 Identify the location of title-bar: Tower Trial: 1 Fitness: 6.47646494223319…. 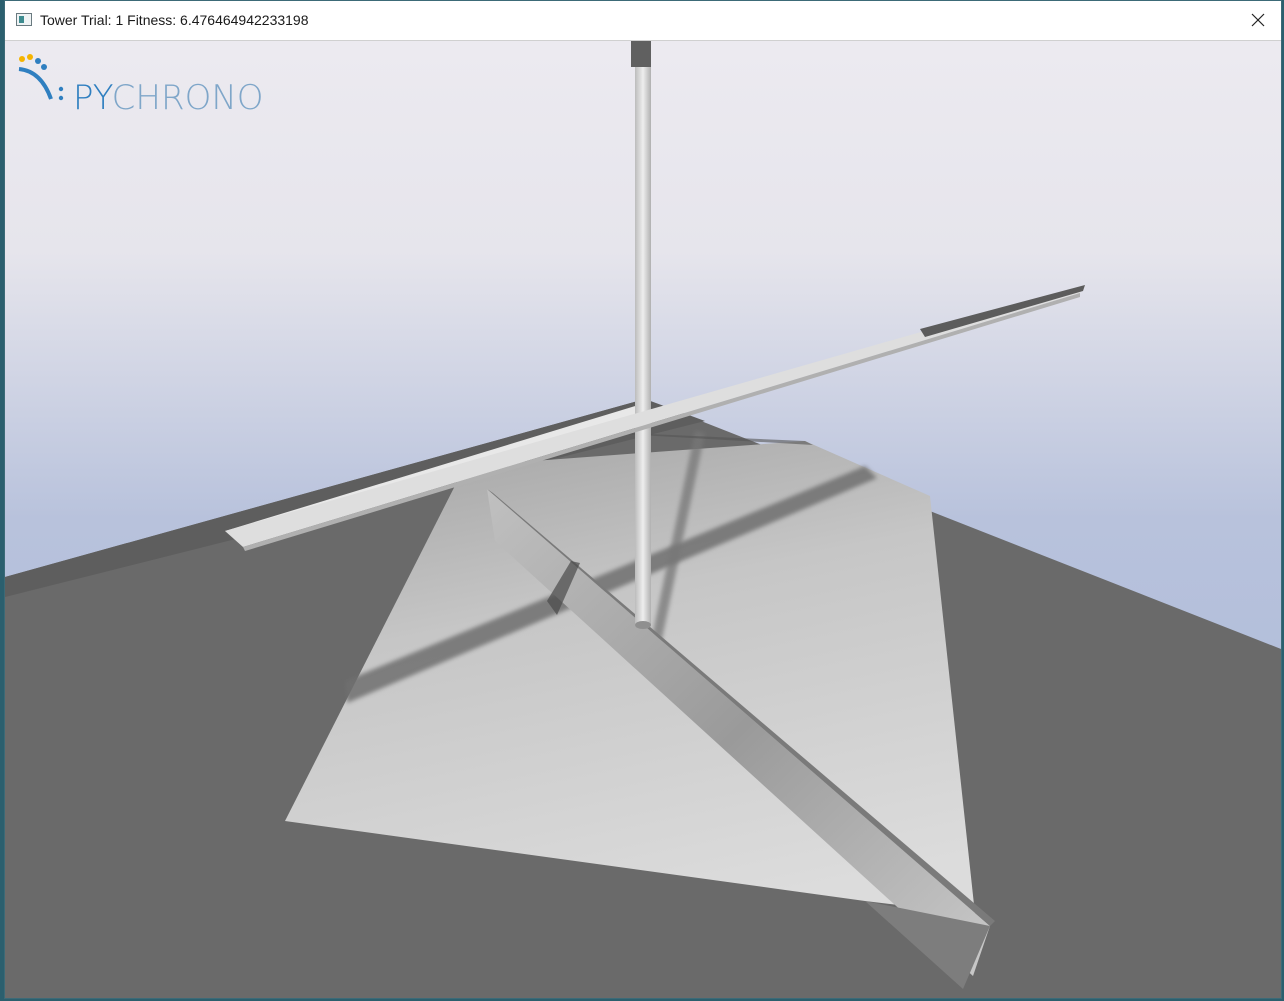
(643, 21).